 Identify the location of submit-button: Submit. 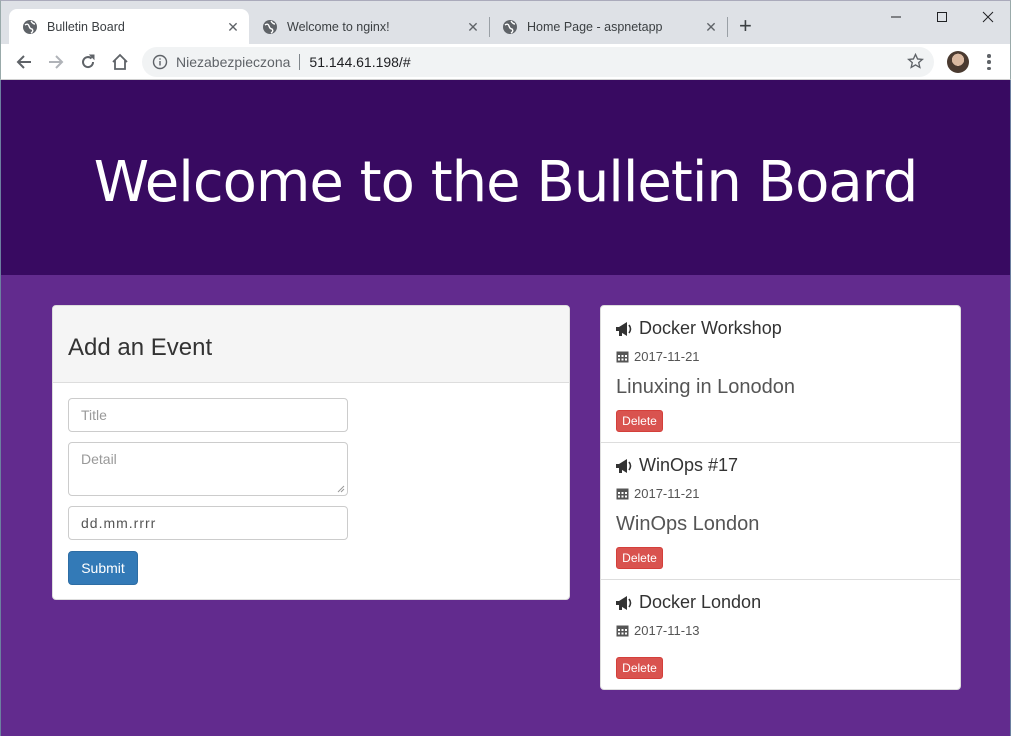
(103, 568).